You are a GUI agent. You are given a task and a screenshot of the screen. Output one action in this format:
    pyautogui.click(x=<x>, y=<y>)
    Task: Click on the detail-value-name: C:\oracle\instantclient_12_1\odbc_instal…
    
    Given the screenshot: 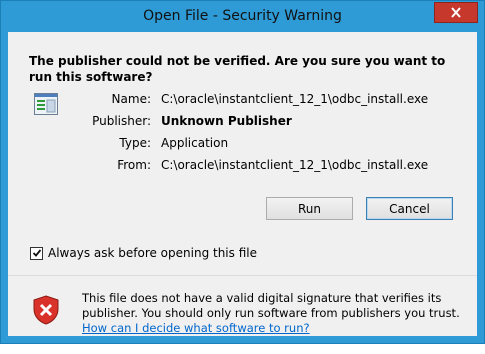 What is the action you would take?
    pyautogui.click(x=295, y=99)
    